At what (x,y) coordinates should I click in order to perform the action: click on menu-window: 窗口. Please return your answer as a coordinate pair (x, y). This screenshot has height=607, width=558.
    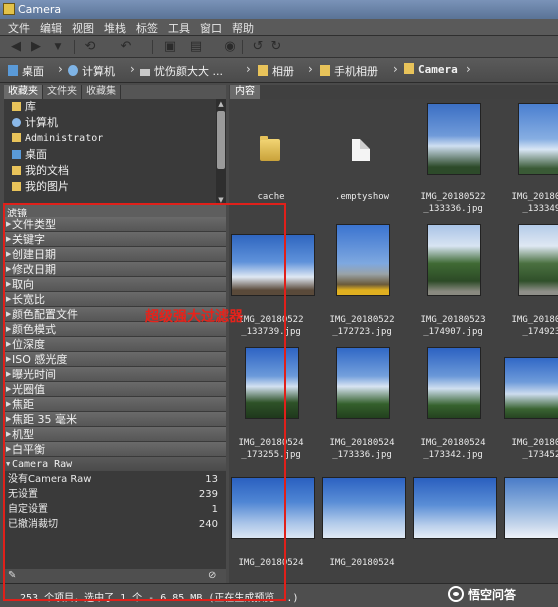
    Looking at the image, I should click on (212, 27).